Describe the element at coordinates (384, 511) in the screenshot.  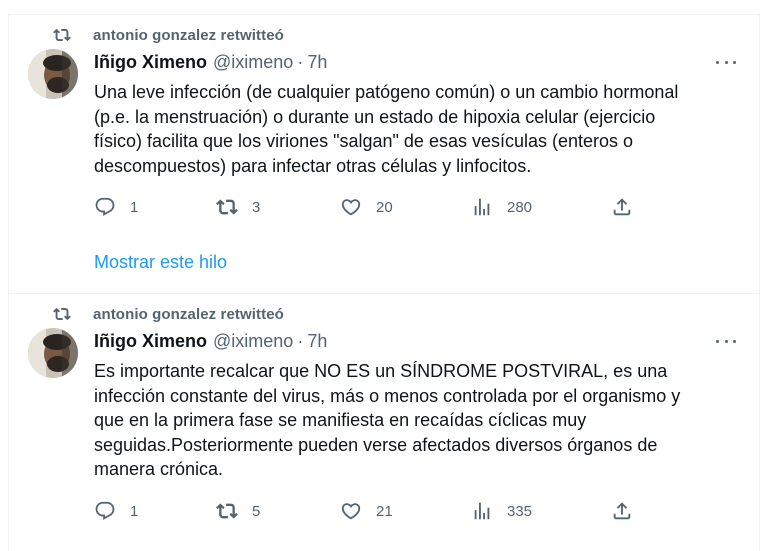
I see `like-count: 21` at that location.